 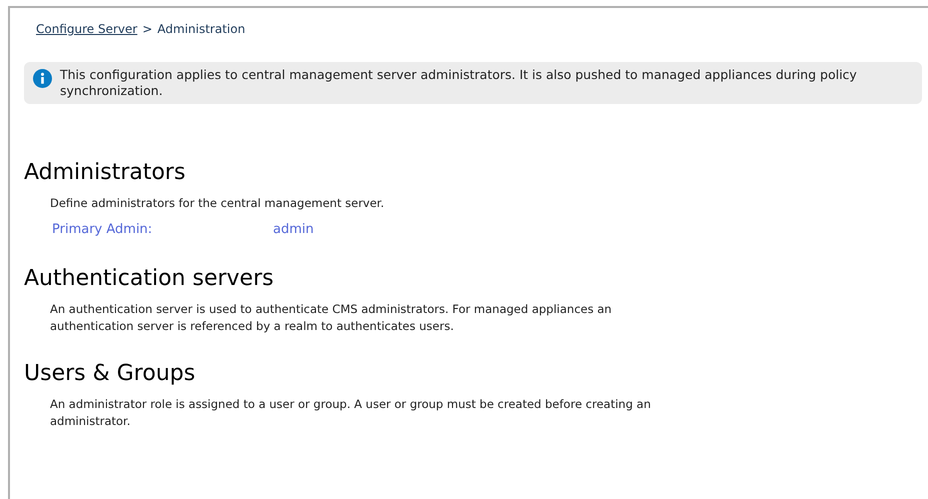 I want to click on section-description: Define administrators for the central management server., so click(x=218, y=203).